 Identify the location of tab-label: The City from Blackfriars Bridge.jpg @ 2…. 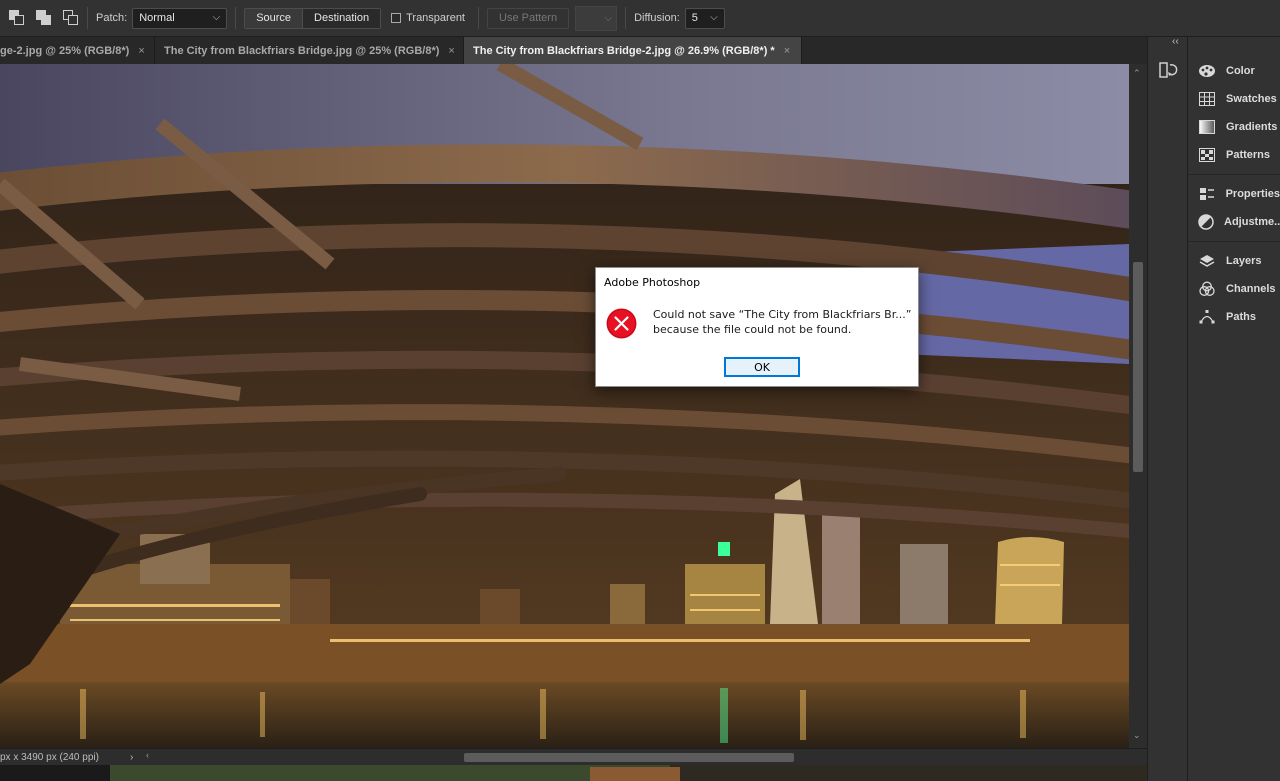
(302, 50).